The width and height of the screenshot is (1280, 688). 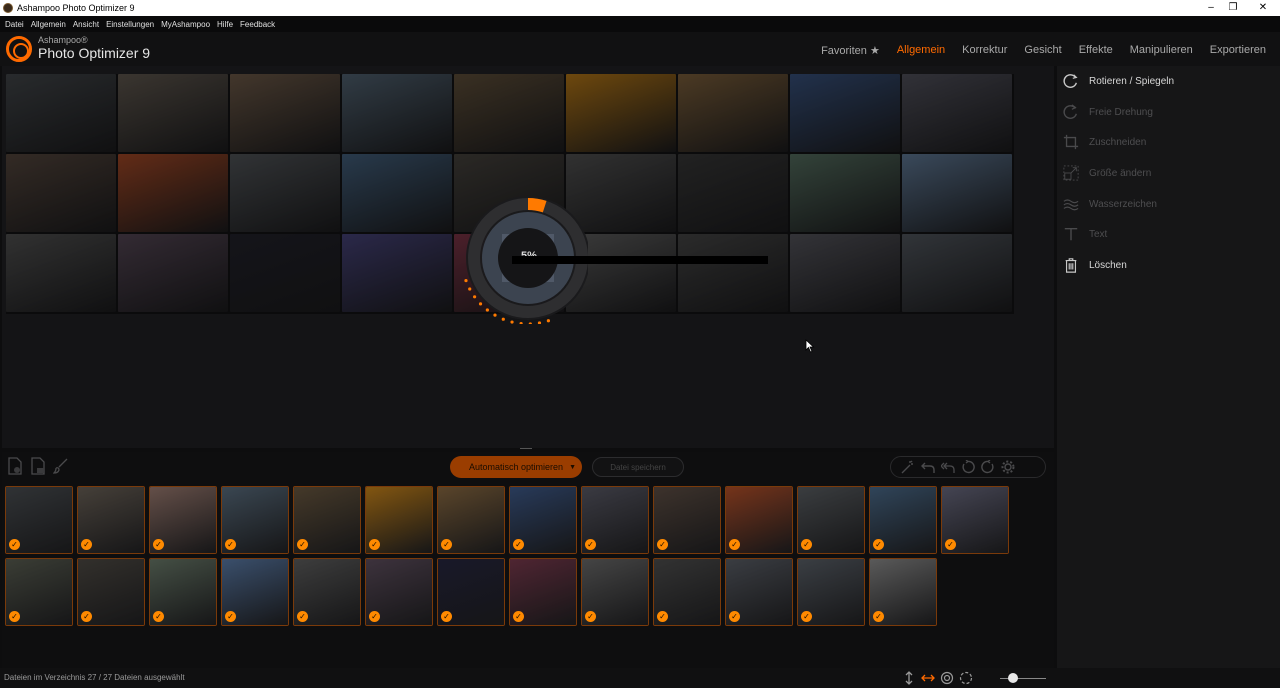 I want to click on menu-einstellungen: Einstellungen, so click(x=130, y=24).